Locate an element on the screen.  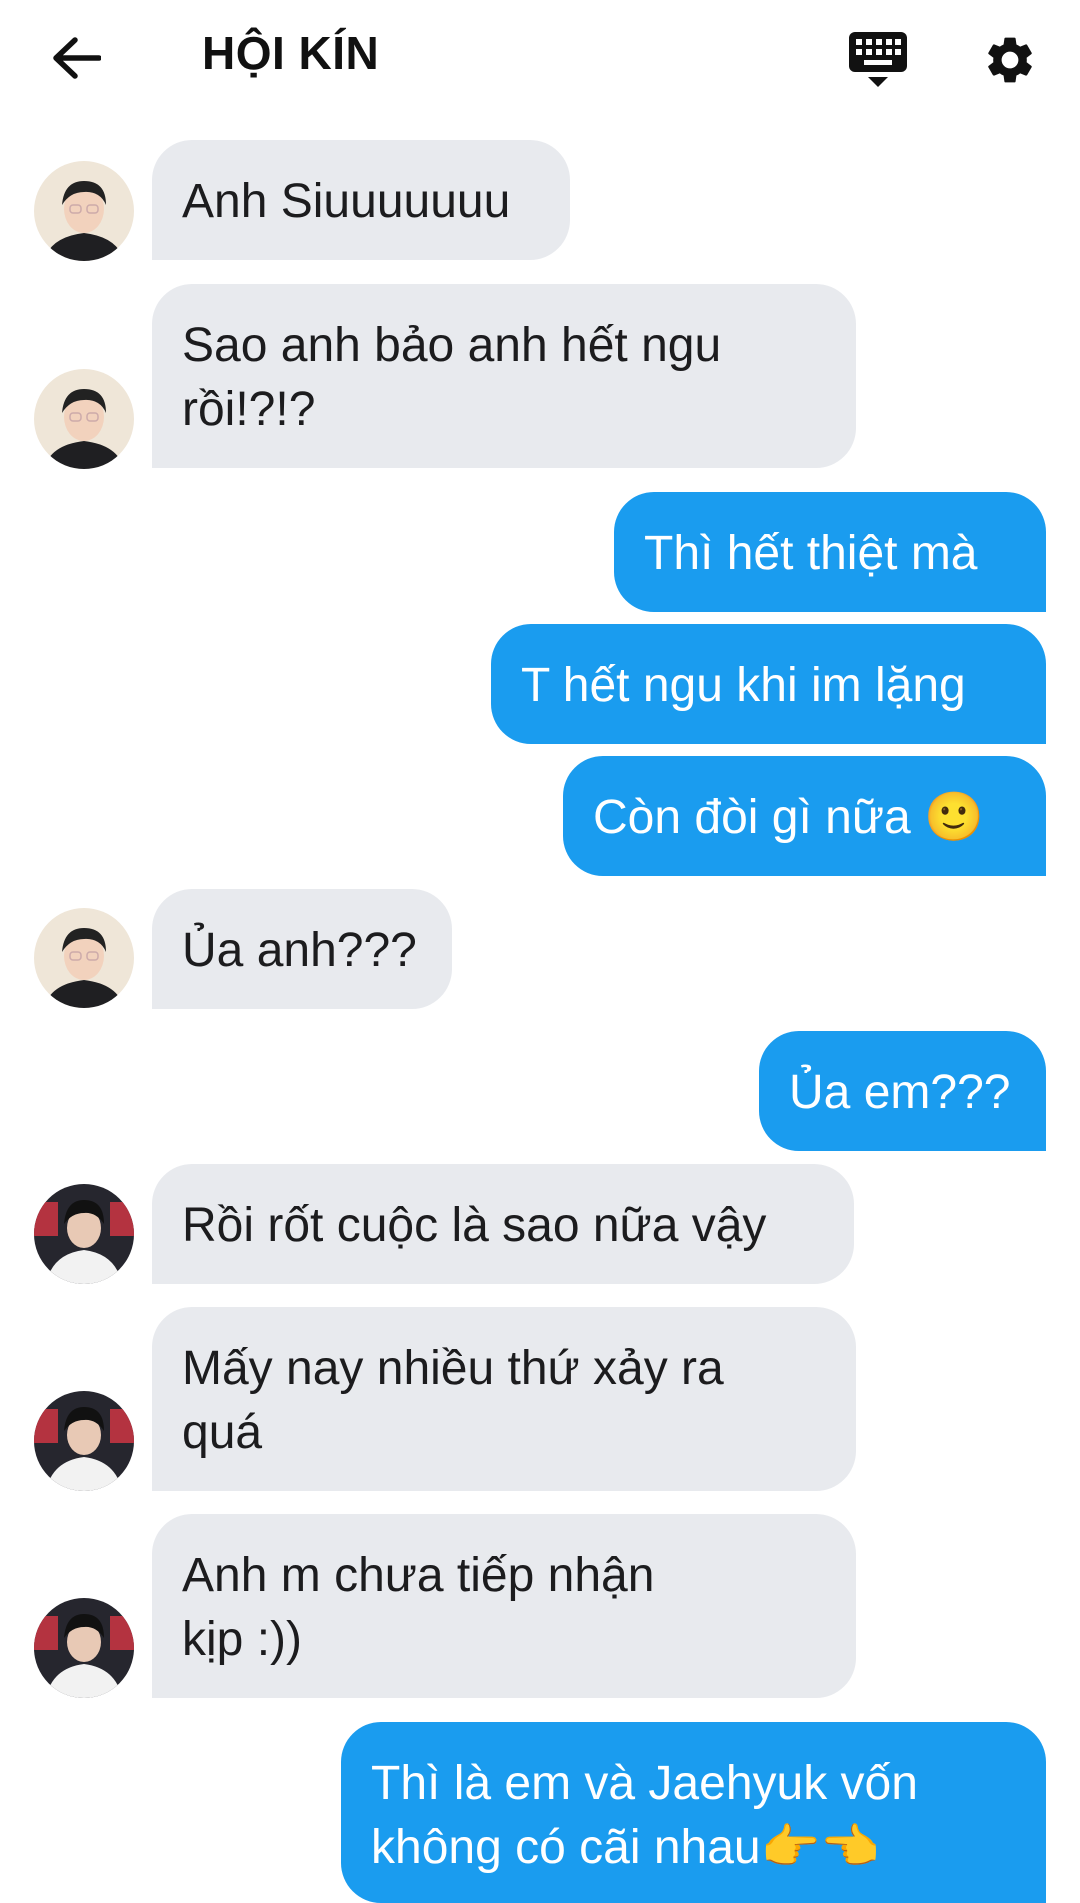
message-bubble-incoming: Ủa anh??? is located at coordinates (302, 949).